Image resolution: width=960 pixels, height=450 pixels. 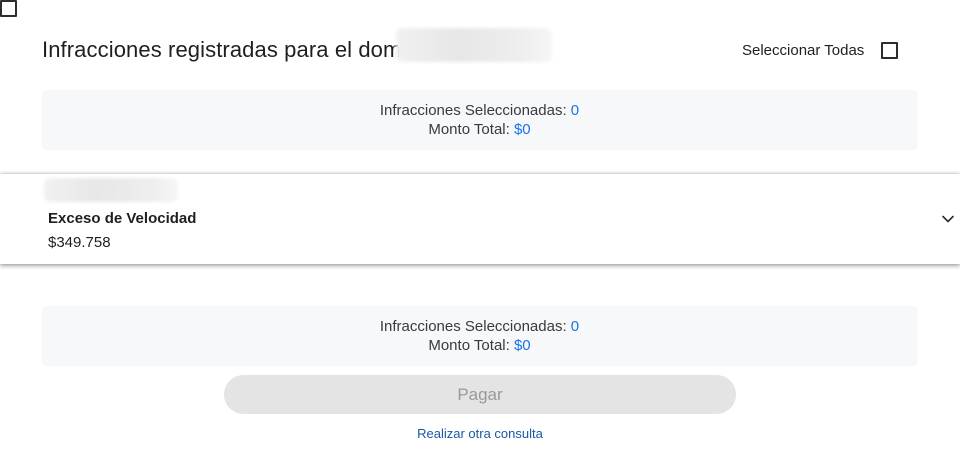 What do you see at coordinates (111, 190) in the screenshot?
I see `redacted-plate` at bounding box center [111, 190].